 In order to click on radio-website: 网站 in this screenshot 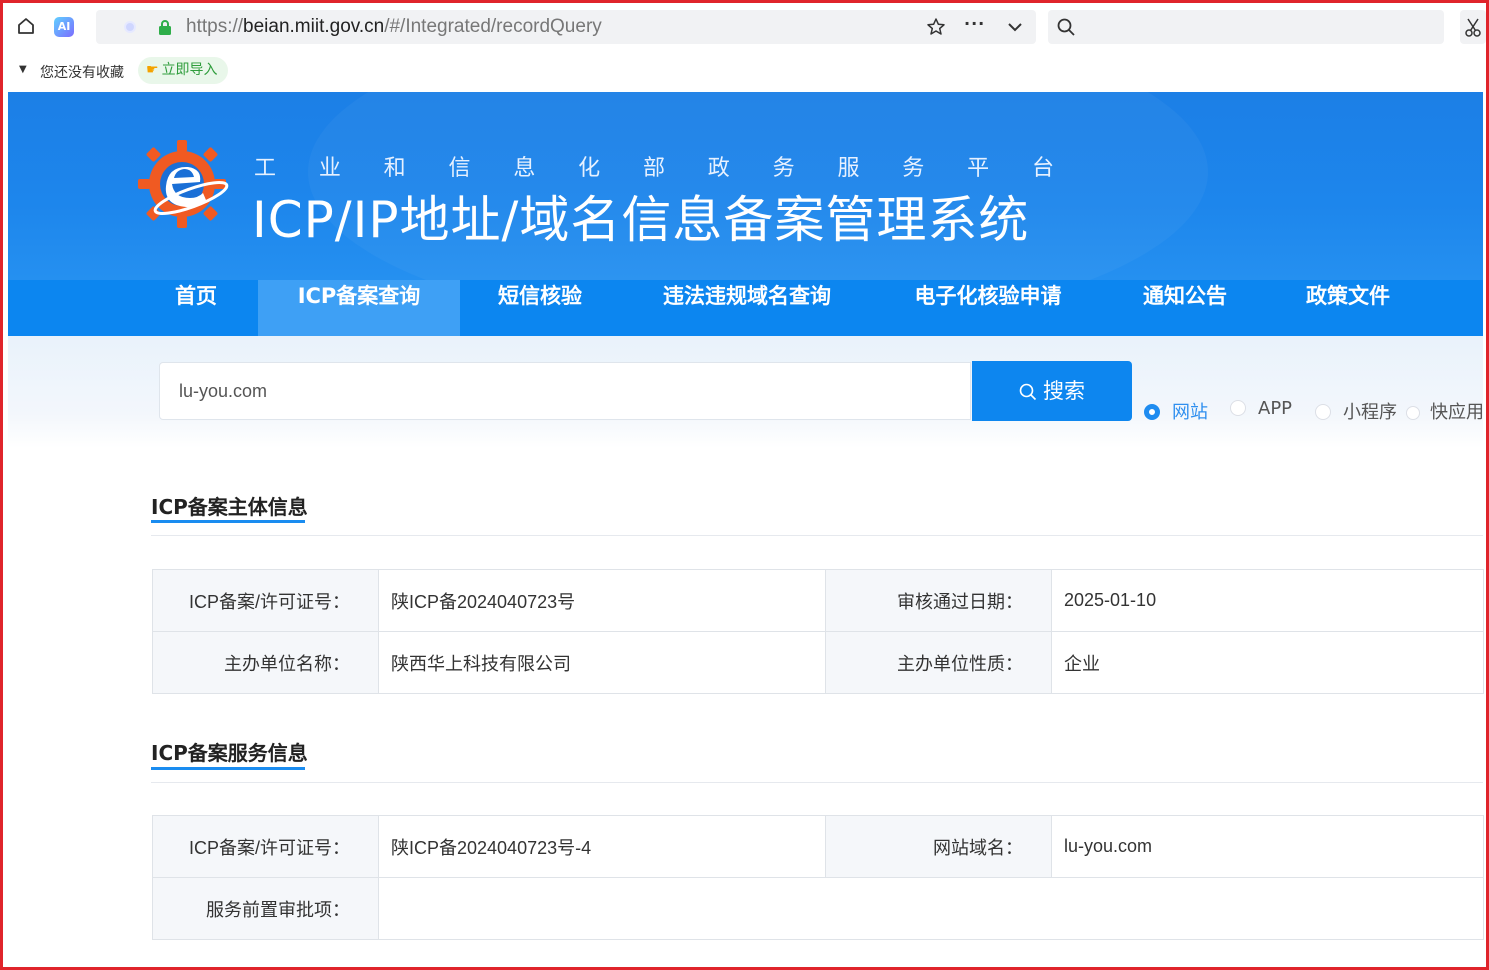, I will do `click(1176, 411)`.